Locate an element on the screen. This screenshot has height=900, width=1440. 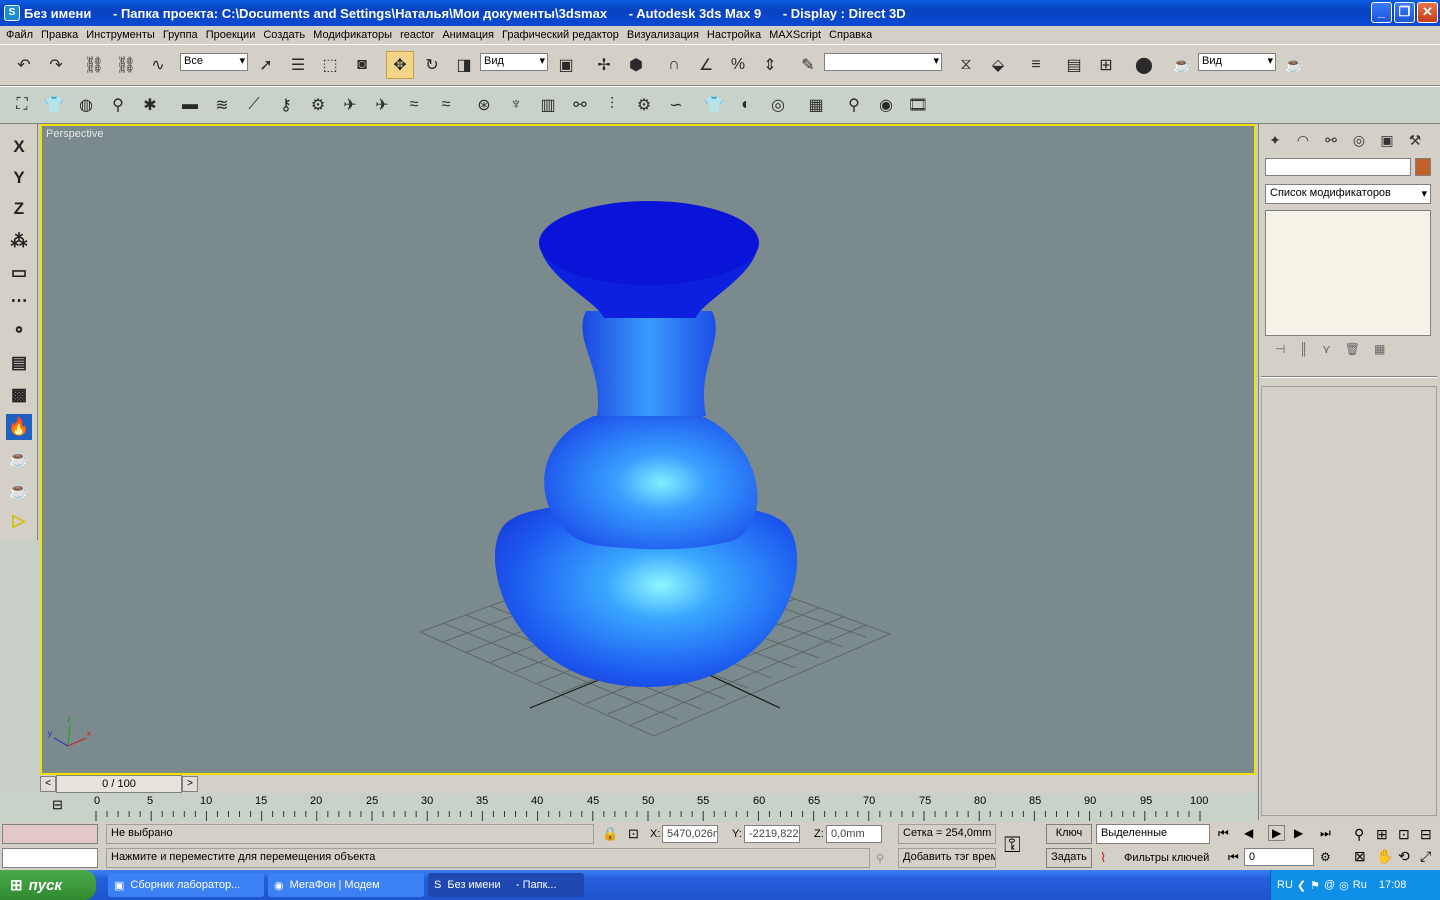
point-path-icon: ∽ is located at coordinates (676, 105).